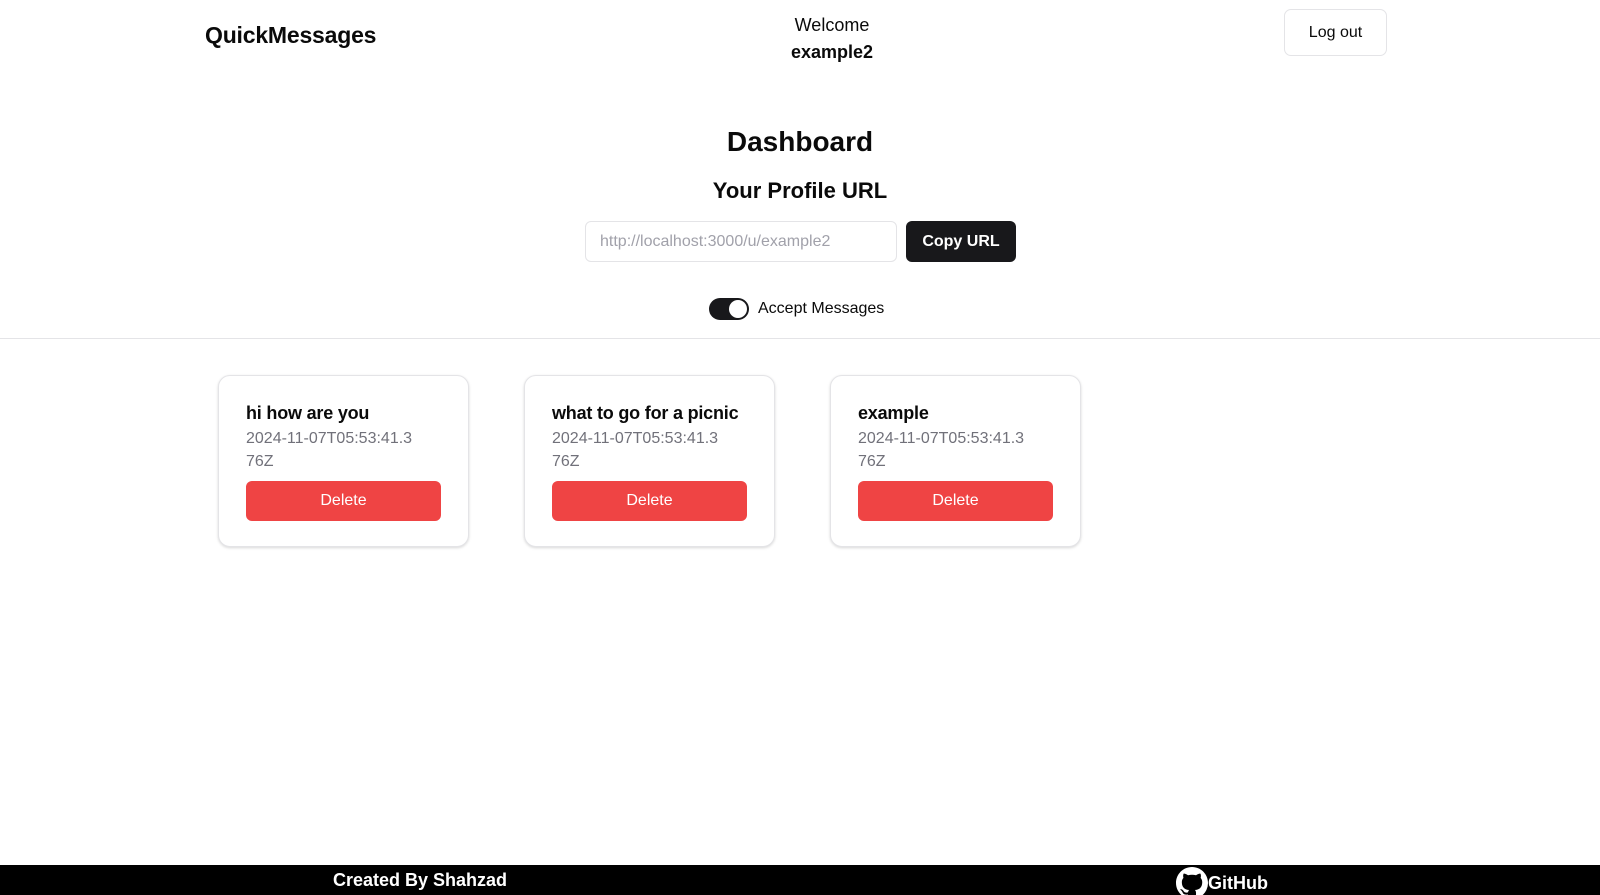 The height and width of the screenshot is (895, 1600). I want to click on profile-url-input, so click(741, 241).